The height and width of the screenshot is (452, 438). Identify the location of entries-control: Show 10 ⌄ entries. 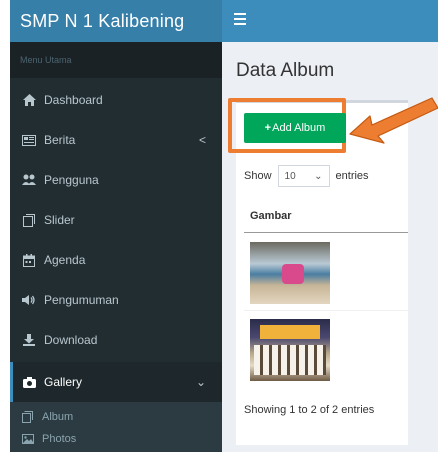
(306, 176).